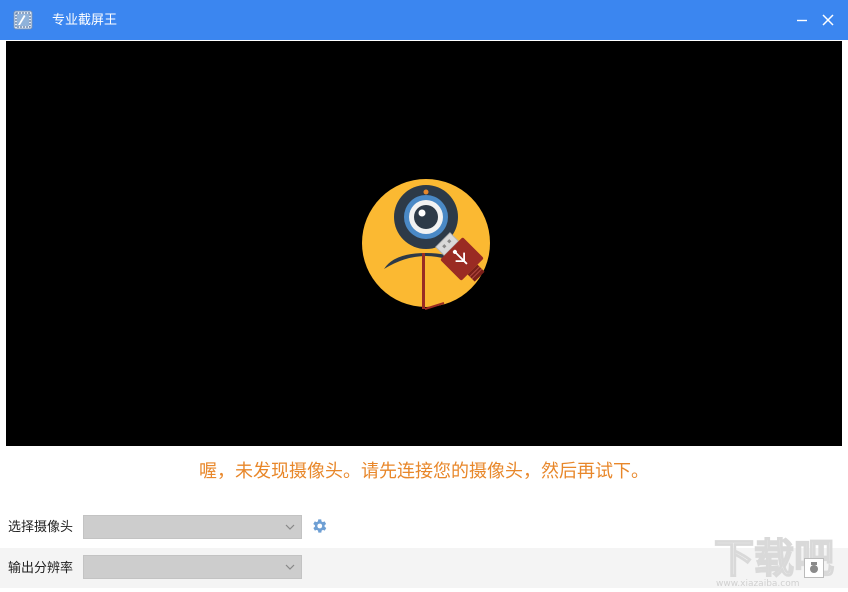 Image resolution: width=848 pixels, height=592 pixels. What do you see at coordinates (828, 20) in the screenshot?
I see `close-icon` at bounding box center [828, 20].